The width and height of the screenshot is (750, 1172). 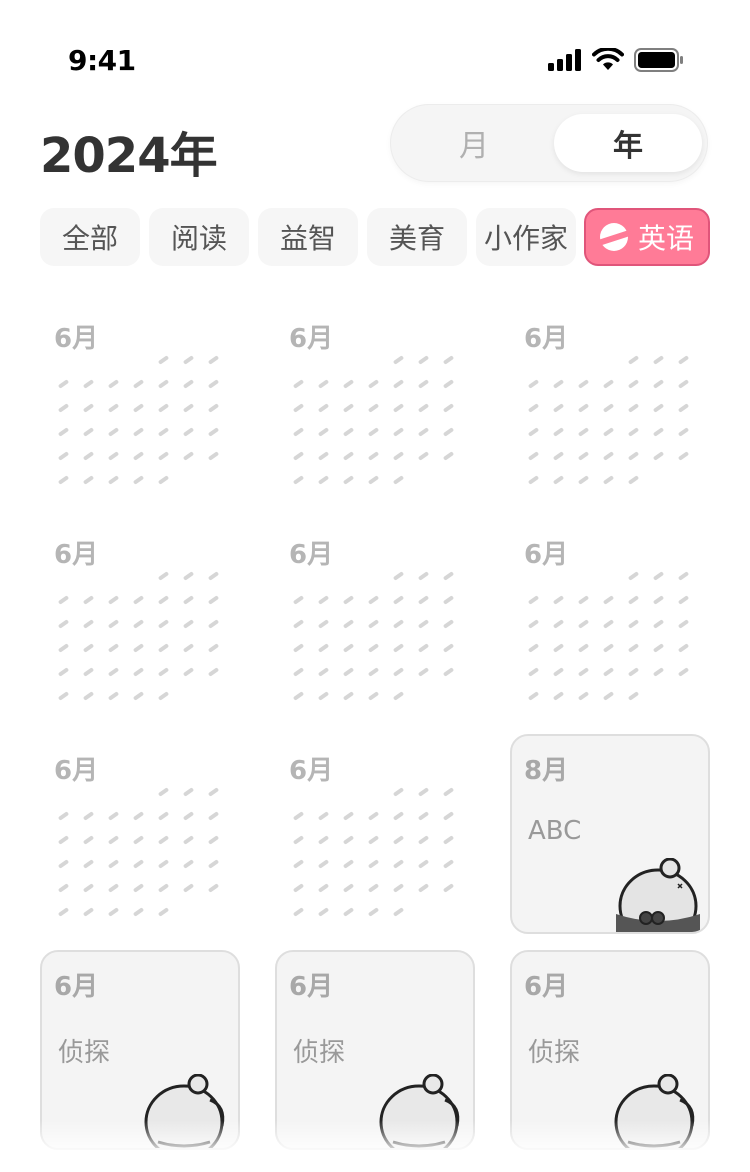 What do you see at coordinates (628, 143) in the screenshot?
I see `toggle-year: 年` at bounding box center [628, 143].